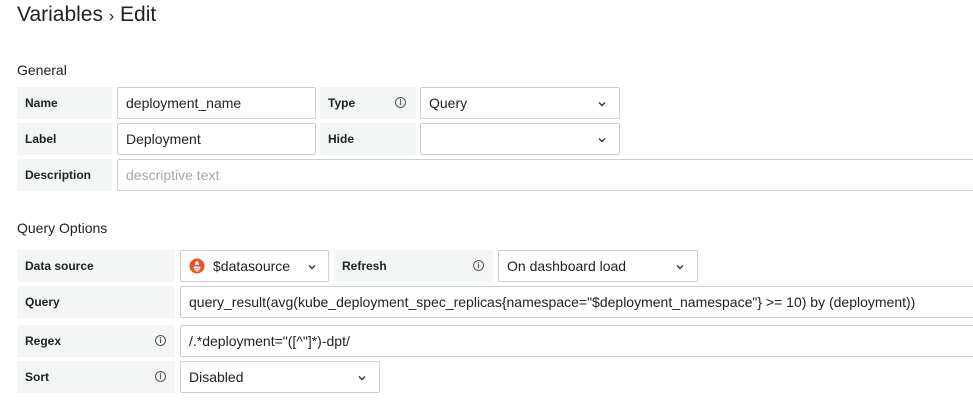 This screenshot has width=973, height=406. What do you see at coordinates (520, 103) in the screenshot?
I see `type-select: Query` at bounding box center [520, 103].